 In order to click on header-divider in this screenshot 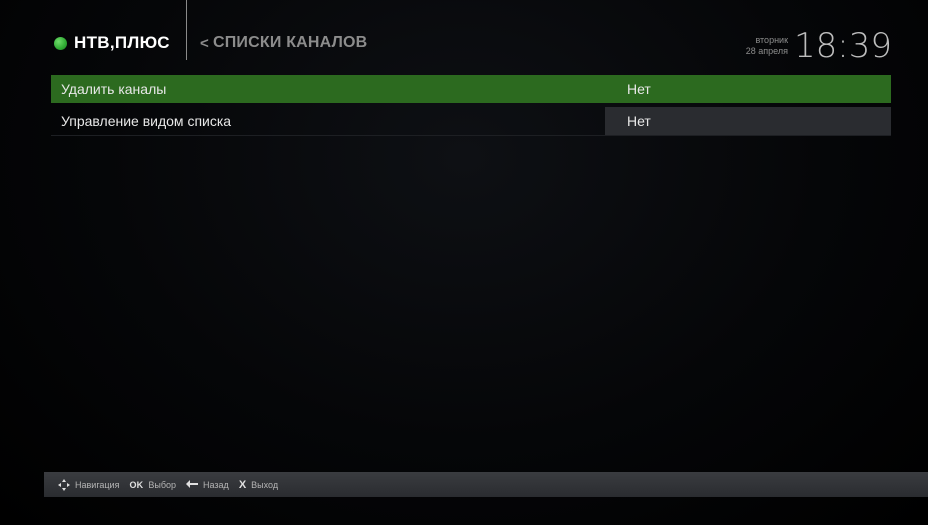, I will do `click(186, 30)`.